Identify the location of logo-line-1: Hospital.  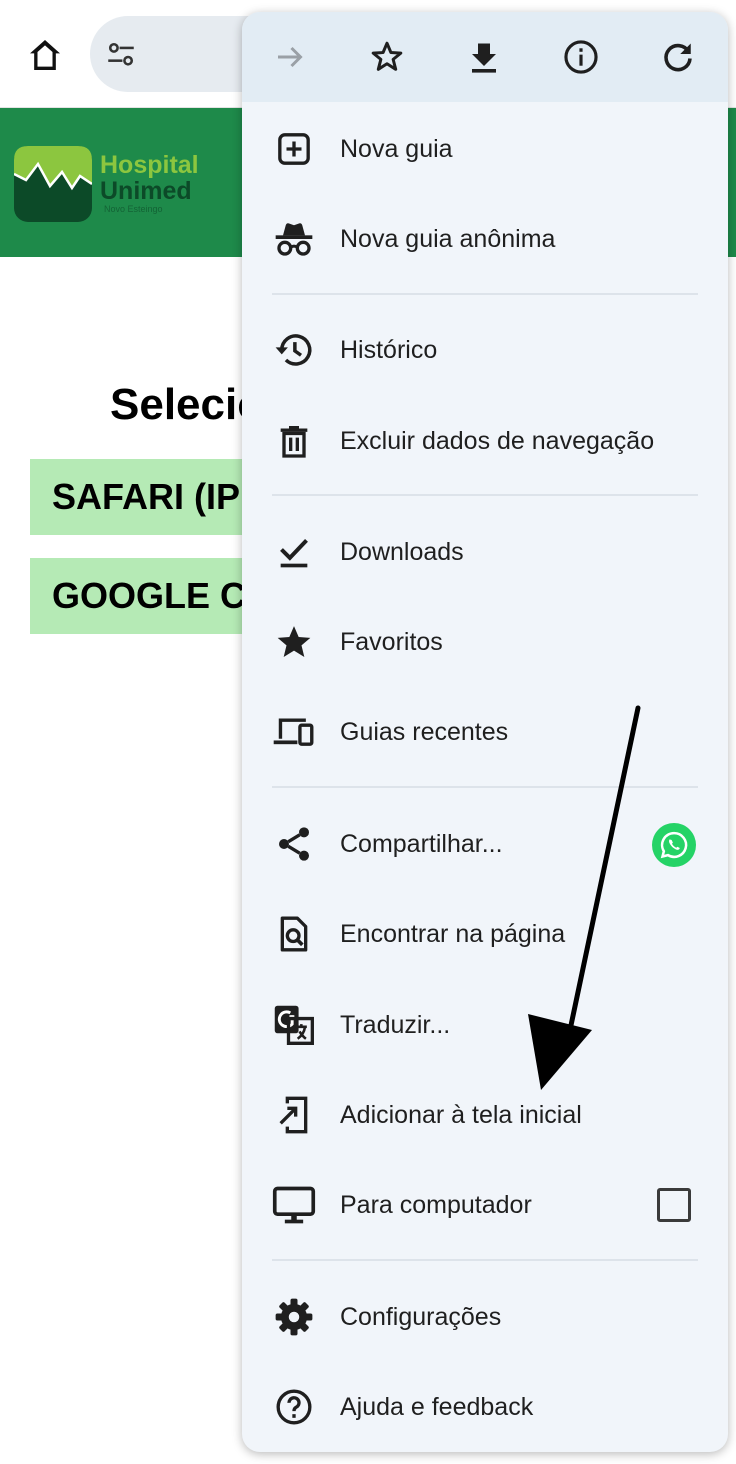
(149, 165).